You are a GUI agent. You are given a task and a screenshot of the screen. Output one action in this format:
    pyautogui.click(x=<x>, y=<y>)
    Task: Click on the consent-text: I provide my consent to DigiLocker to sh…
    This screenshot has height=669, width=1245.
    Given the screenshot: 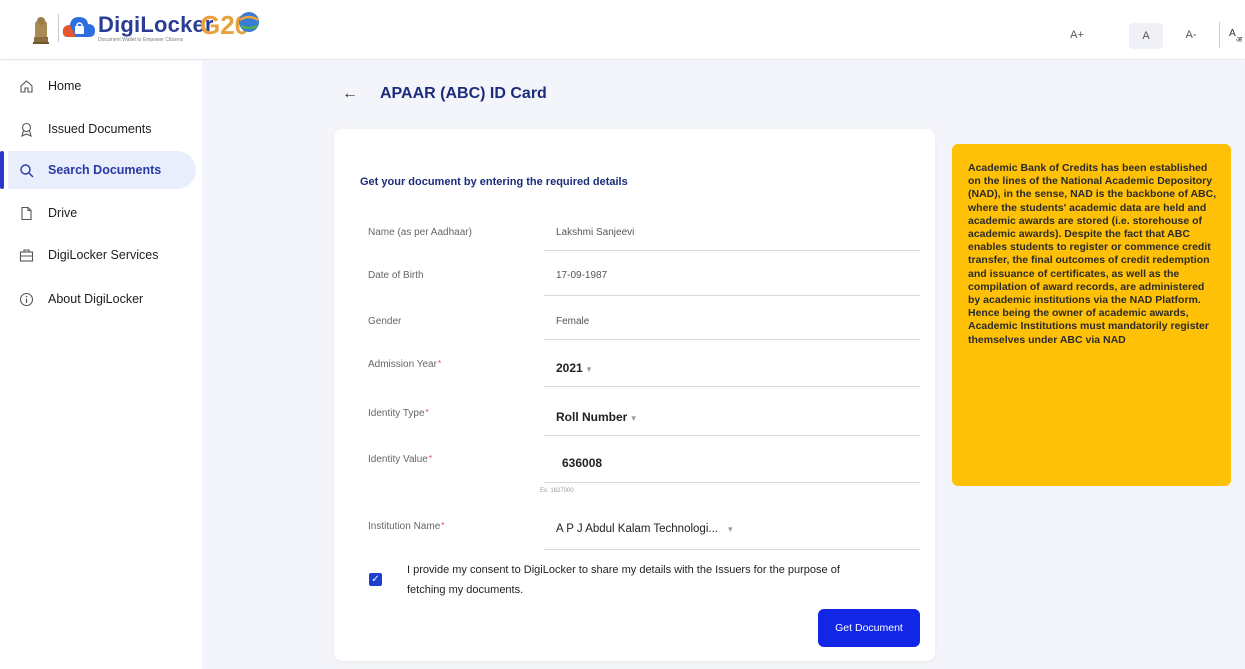 What is the action you would take?
    pyautogui.click(x=623, y=580)
    